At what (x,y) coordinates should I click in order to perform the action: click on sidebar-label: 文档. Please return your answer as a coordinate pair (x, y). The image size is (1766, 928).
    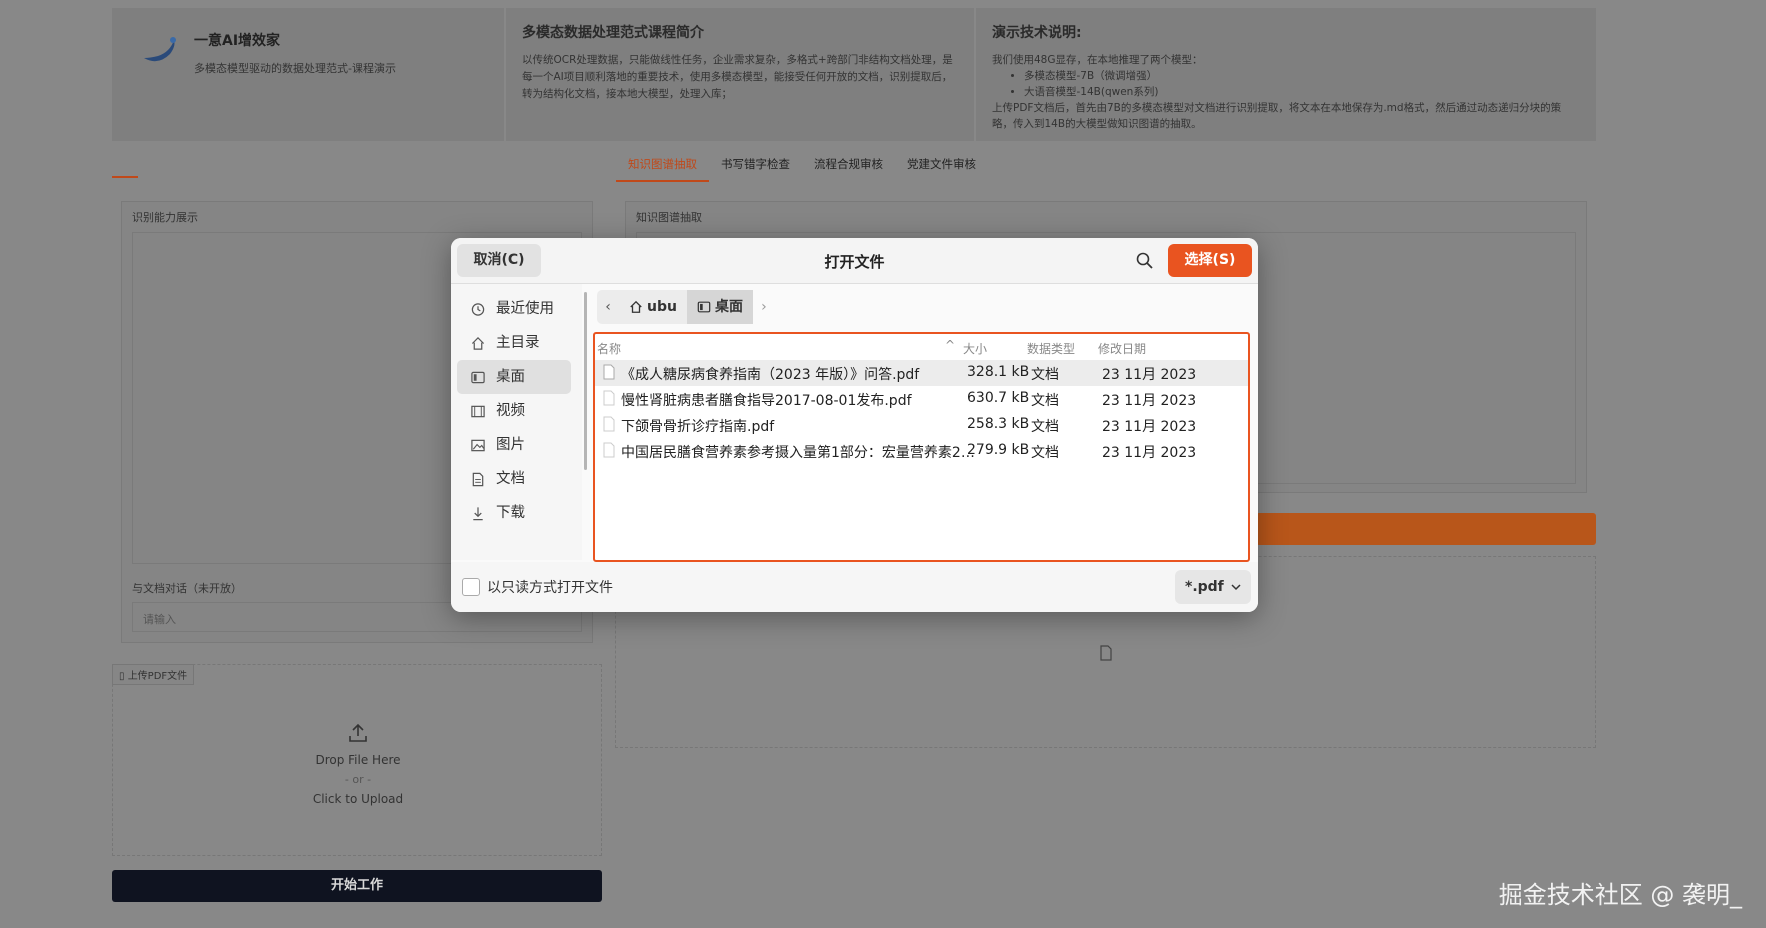
    Looking at the image, I should click on (510, 479).